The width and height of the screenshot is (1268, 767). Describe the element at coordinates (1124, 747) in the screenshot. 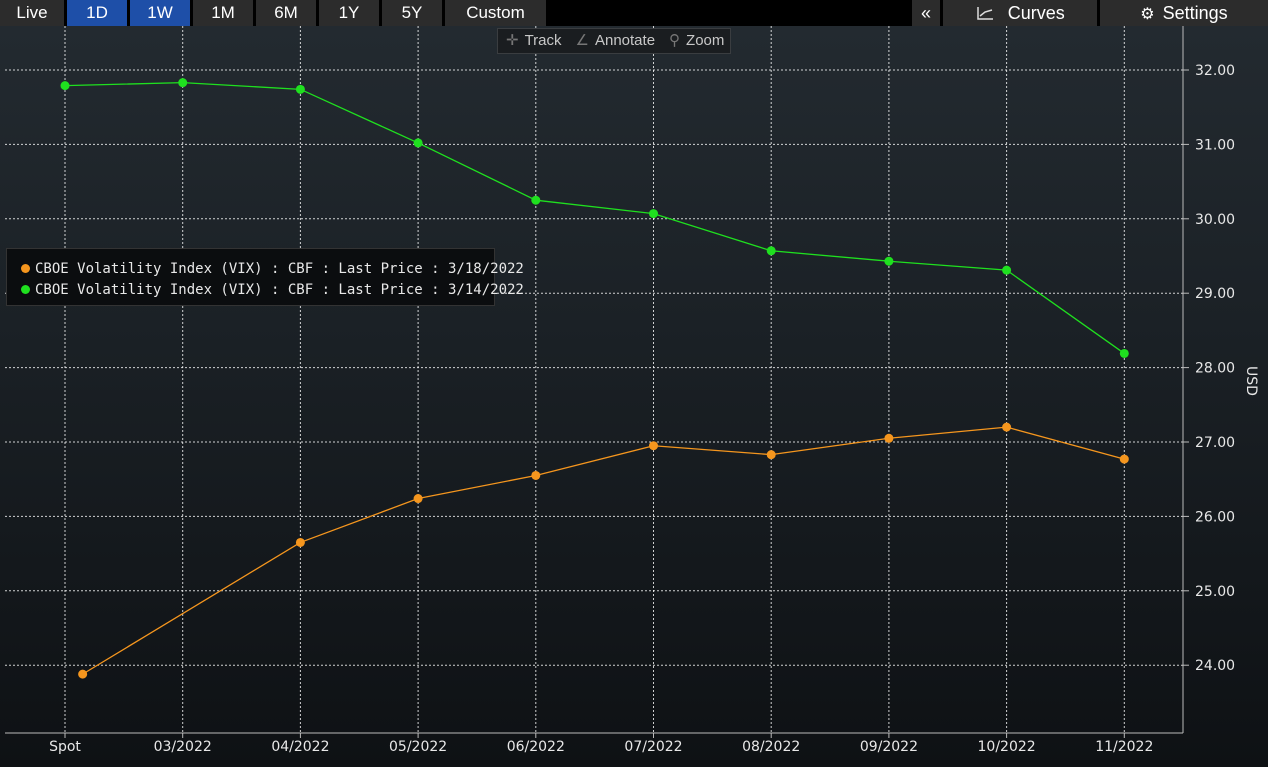

I see `x-tick-label: 11/2022` at that location.